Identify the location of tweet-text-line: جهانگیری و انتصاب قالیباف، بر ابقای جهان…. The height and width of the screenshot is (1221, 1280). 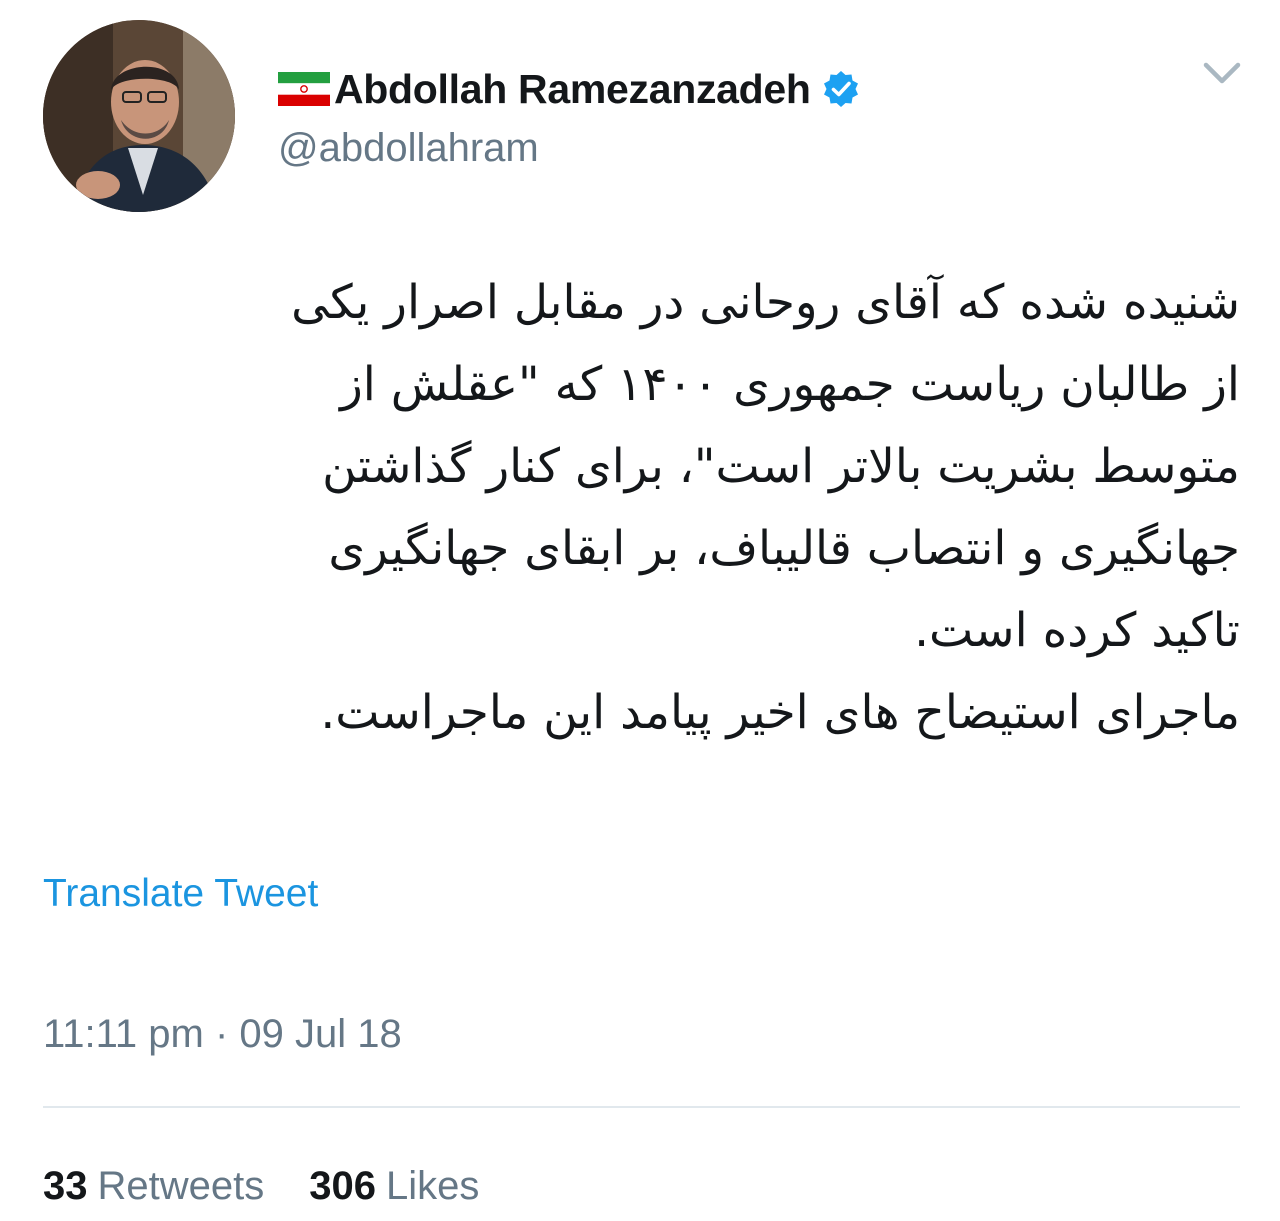
(784, 548).